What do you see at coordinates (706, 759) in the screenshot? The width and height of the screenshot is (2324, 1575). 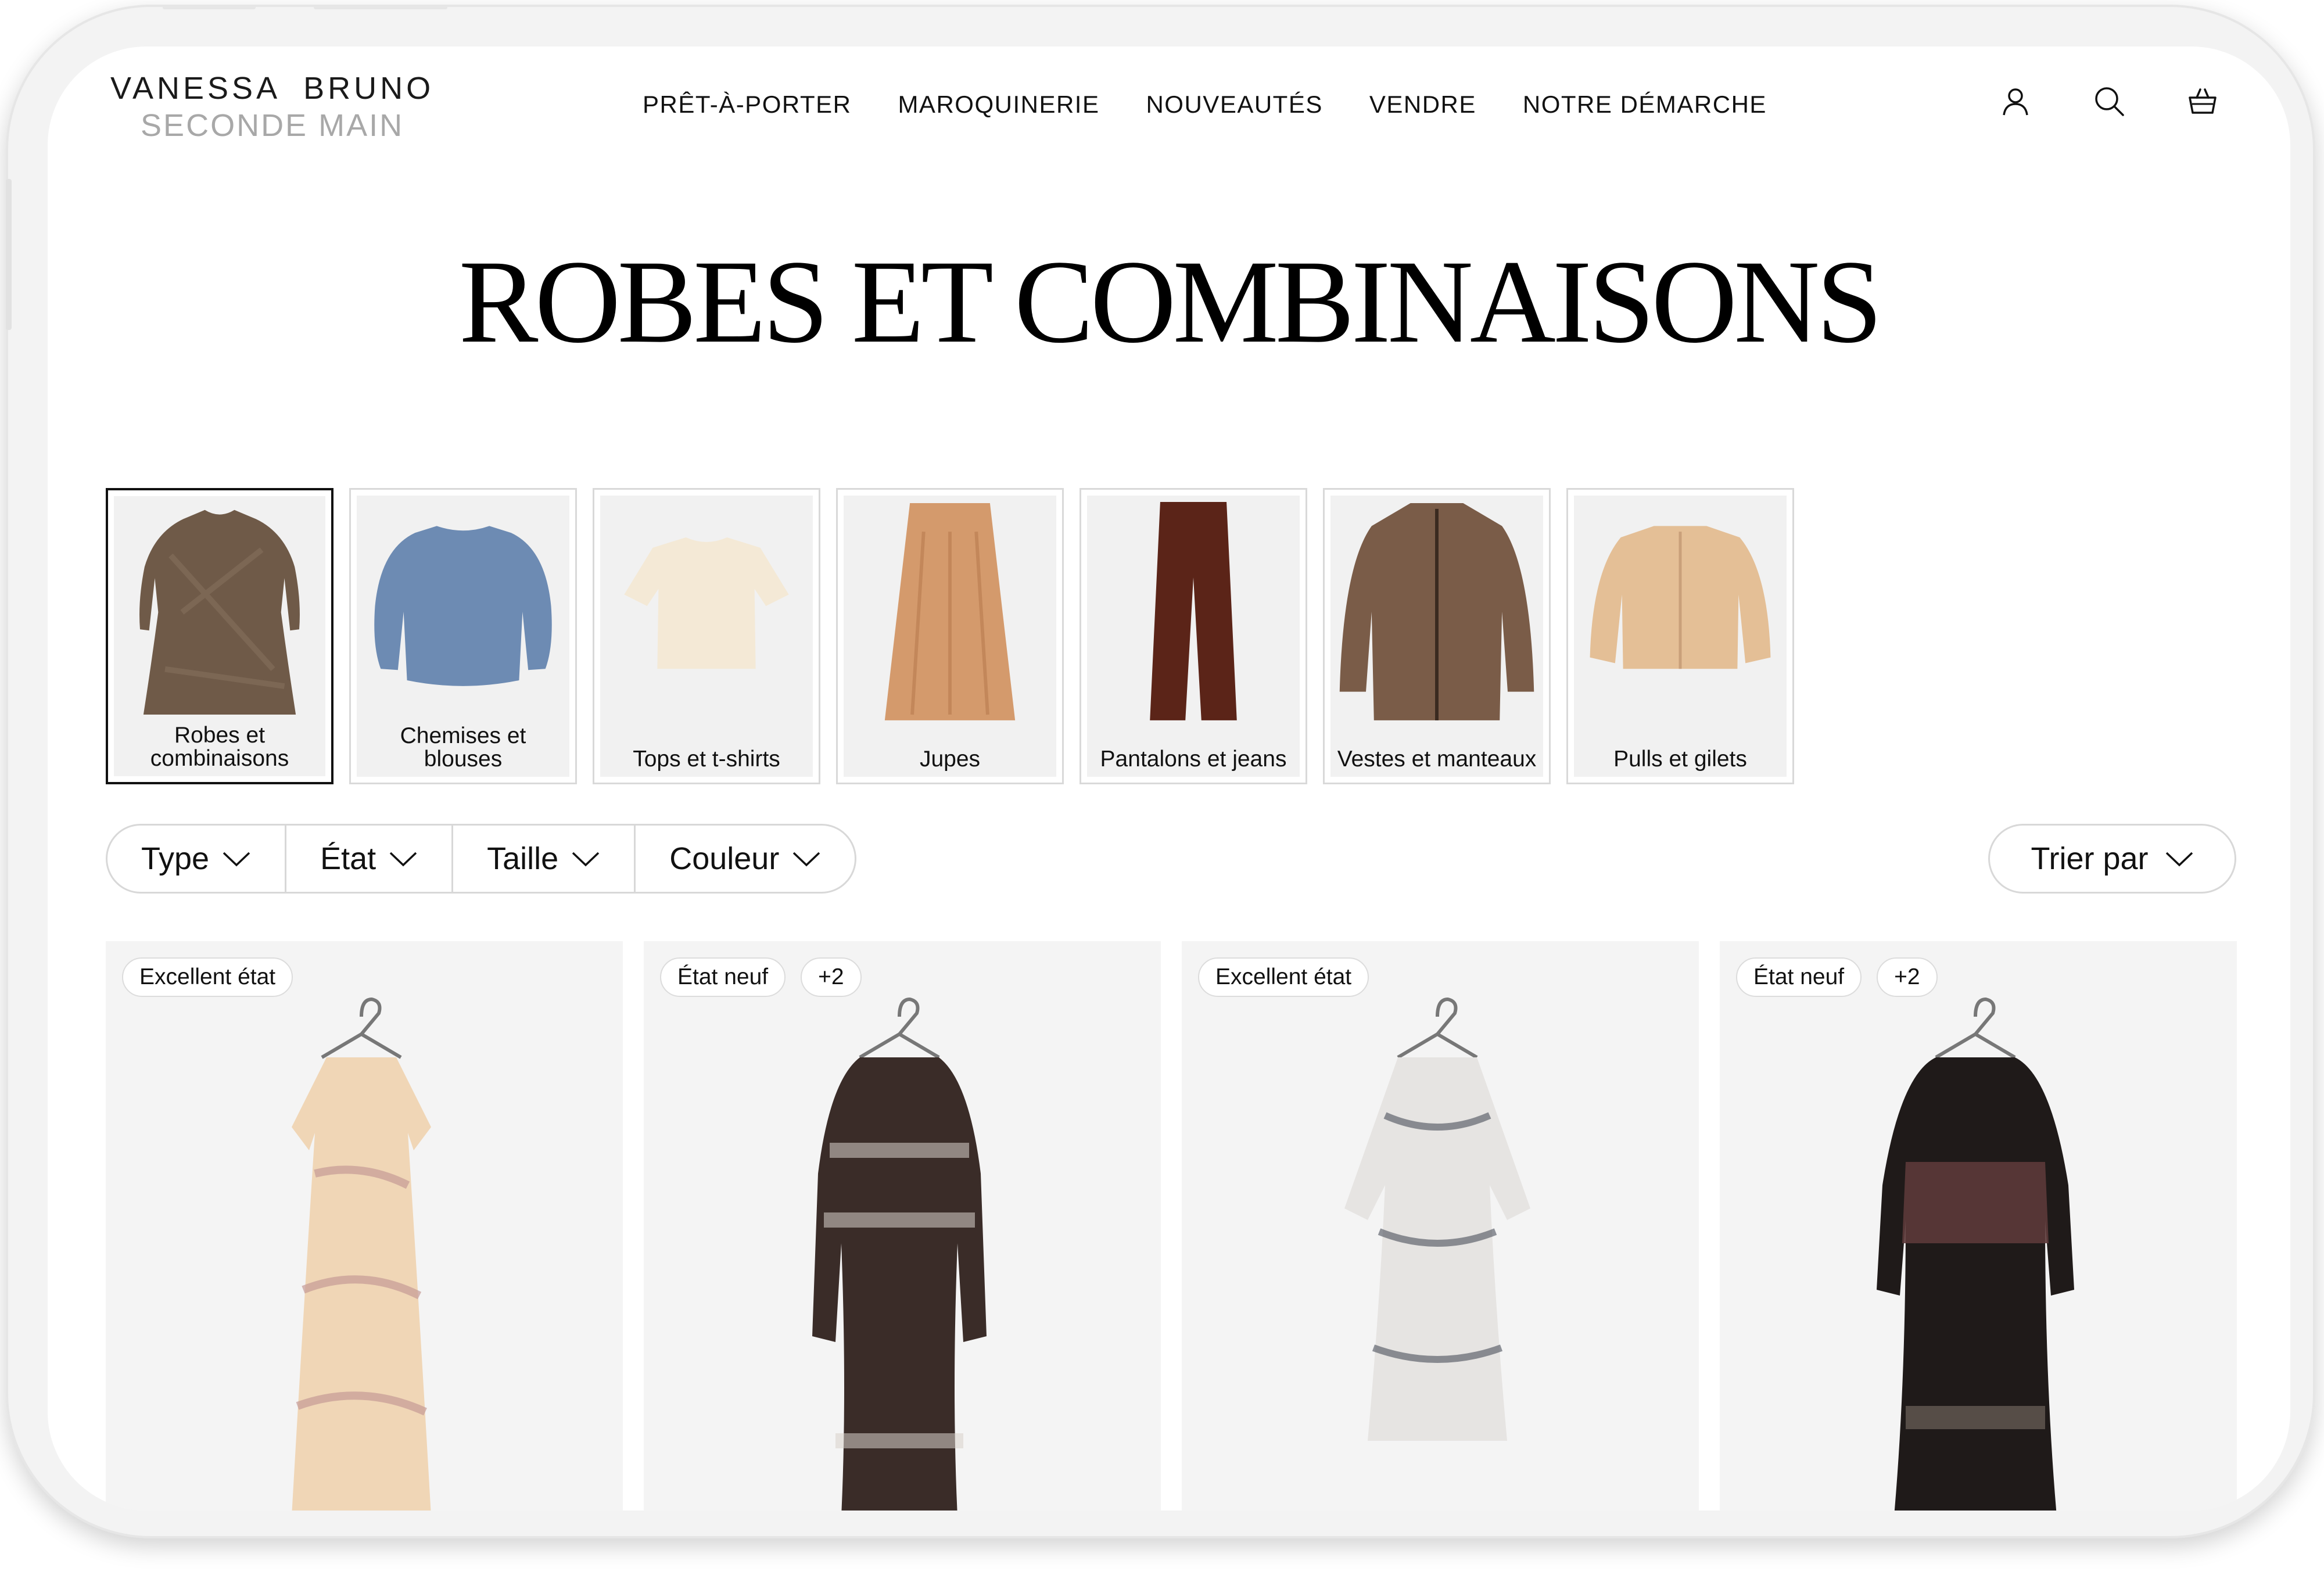 I see `category-label: Tops et t-shirts` at bounding box center [706, 759].